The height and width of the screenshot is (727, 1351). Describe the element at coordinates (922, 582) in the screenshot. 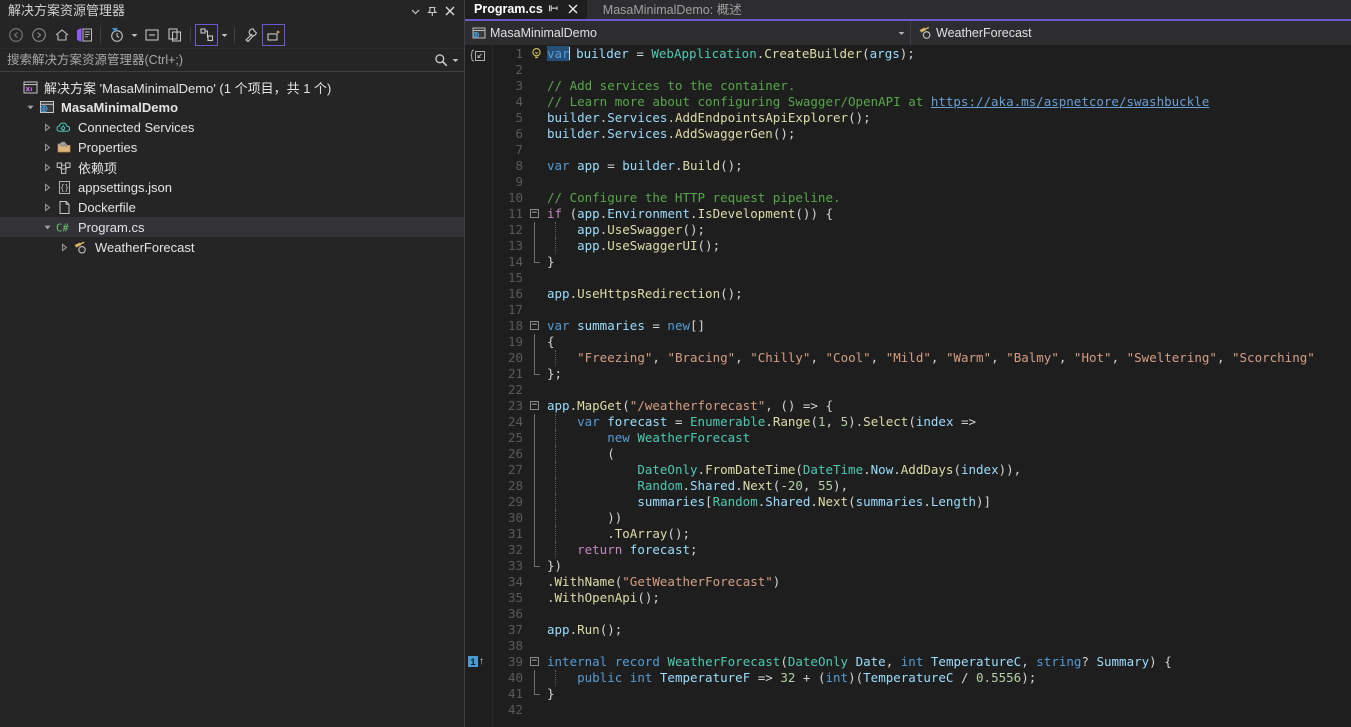

I see `code-line: 34 .WithName("GetWeatherForecast")` at that location.